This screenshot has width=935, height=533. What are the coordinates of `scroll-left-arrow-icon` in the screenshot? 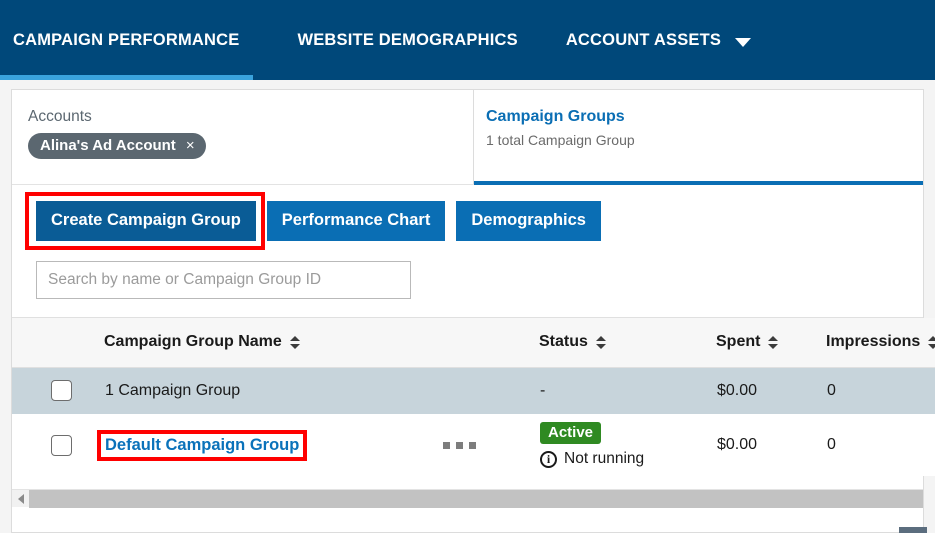 It's located at (20, 499).